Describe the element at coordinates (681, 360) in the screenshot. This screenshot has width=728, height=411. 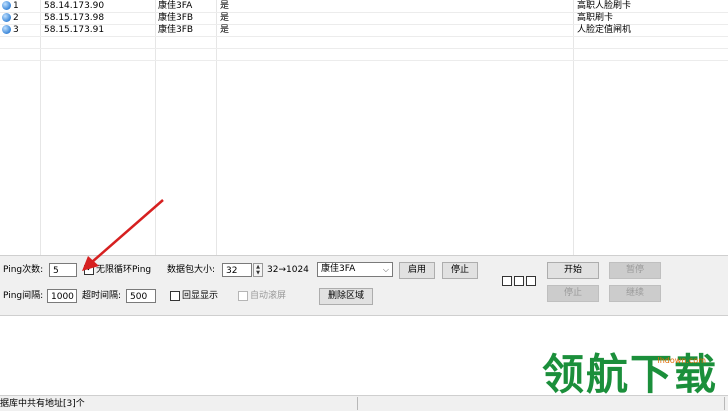
I see `watermark-url: lhdown.com` at that location.